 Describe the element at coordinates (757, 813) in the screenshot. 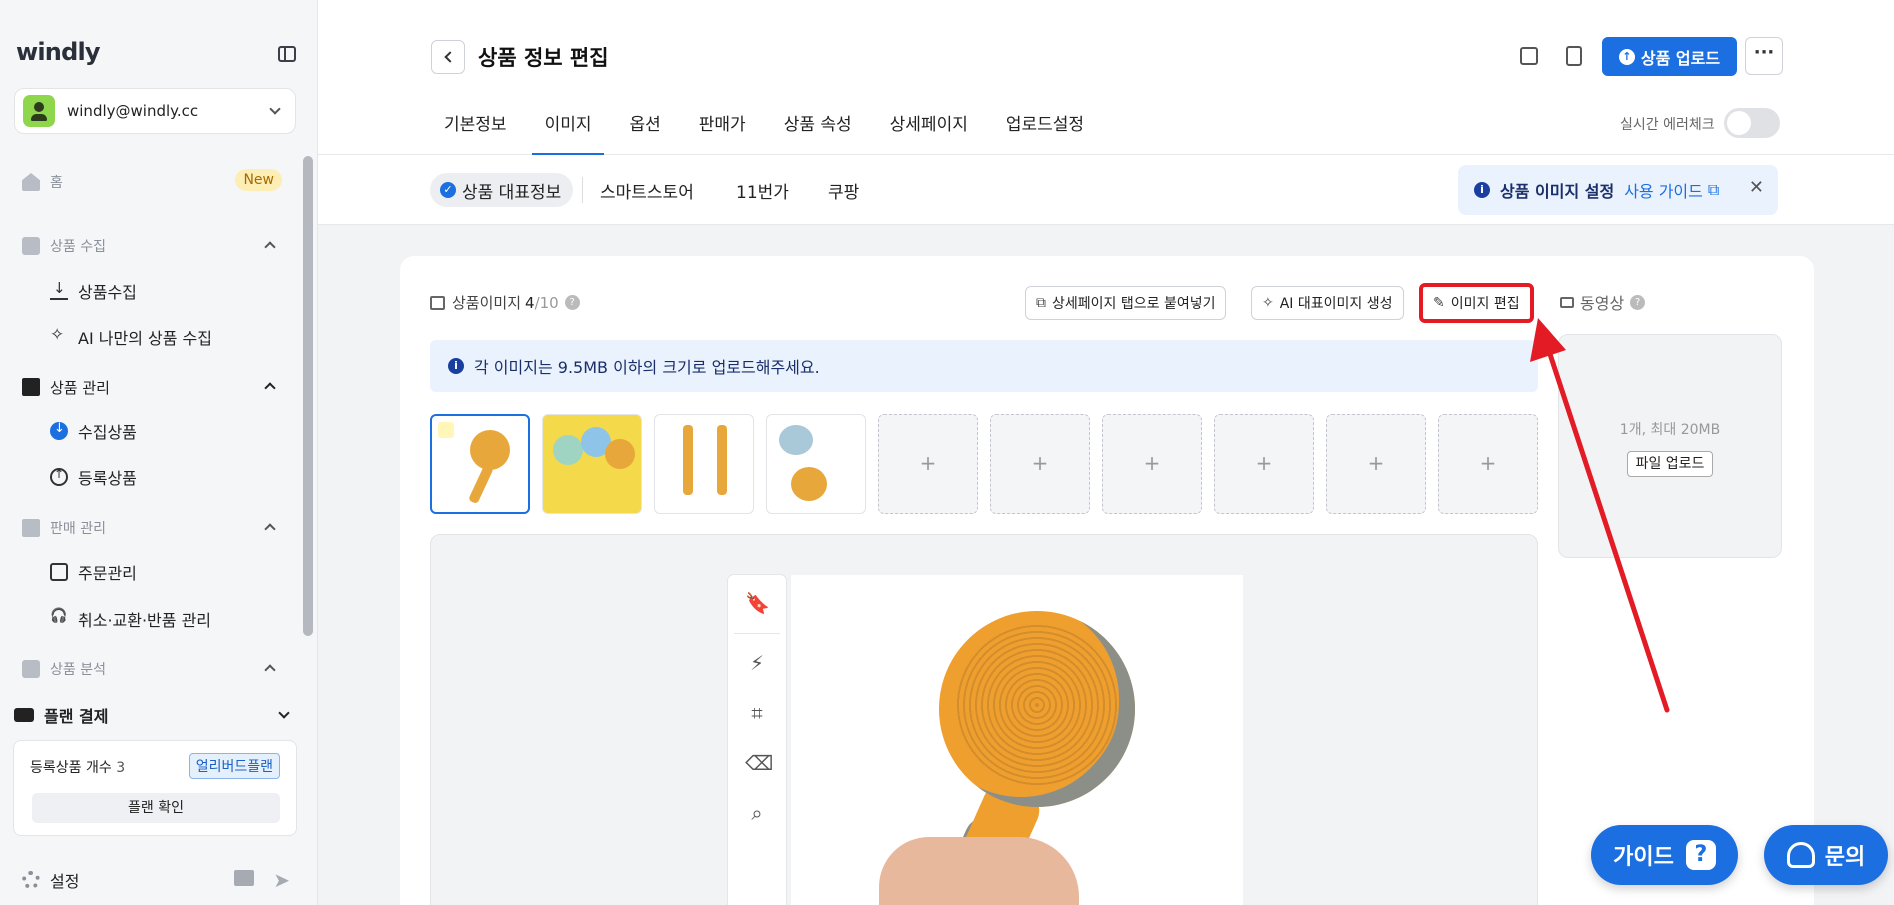

I see `zoom-icon: ⌕` at that location.